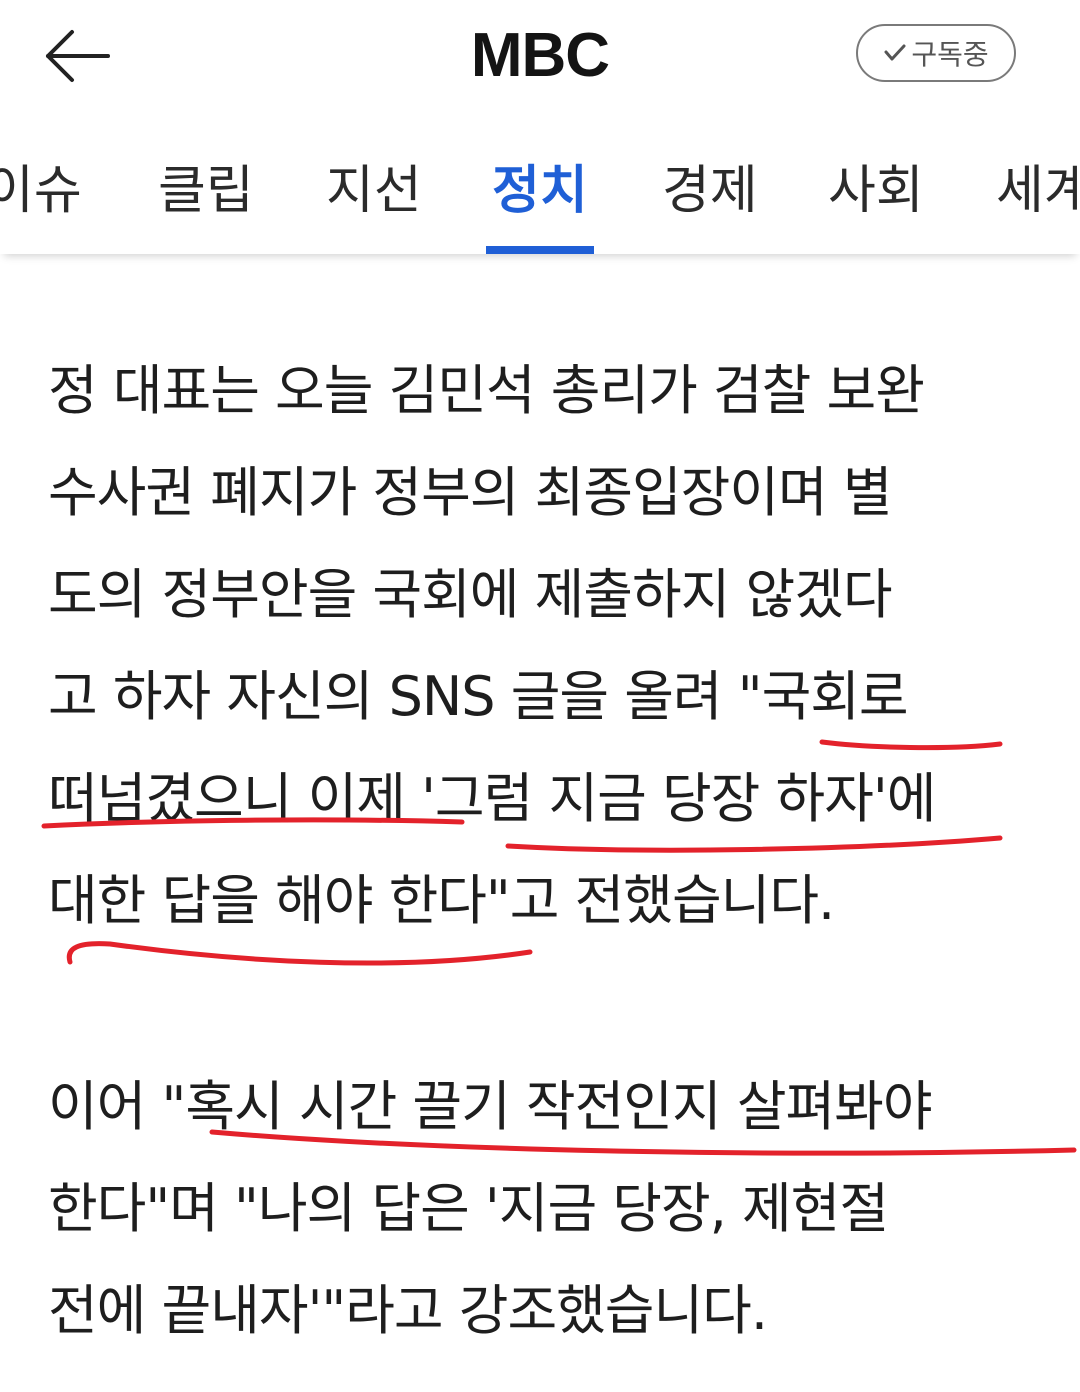 This screenshot has width=1080, height=1392. I want to click on top-bar: MBC 구독중, so click(540, 55).